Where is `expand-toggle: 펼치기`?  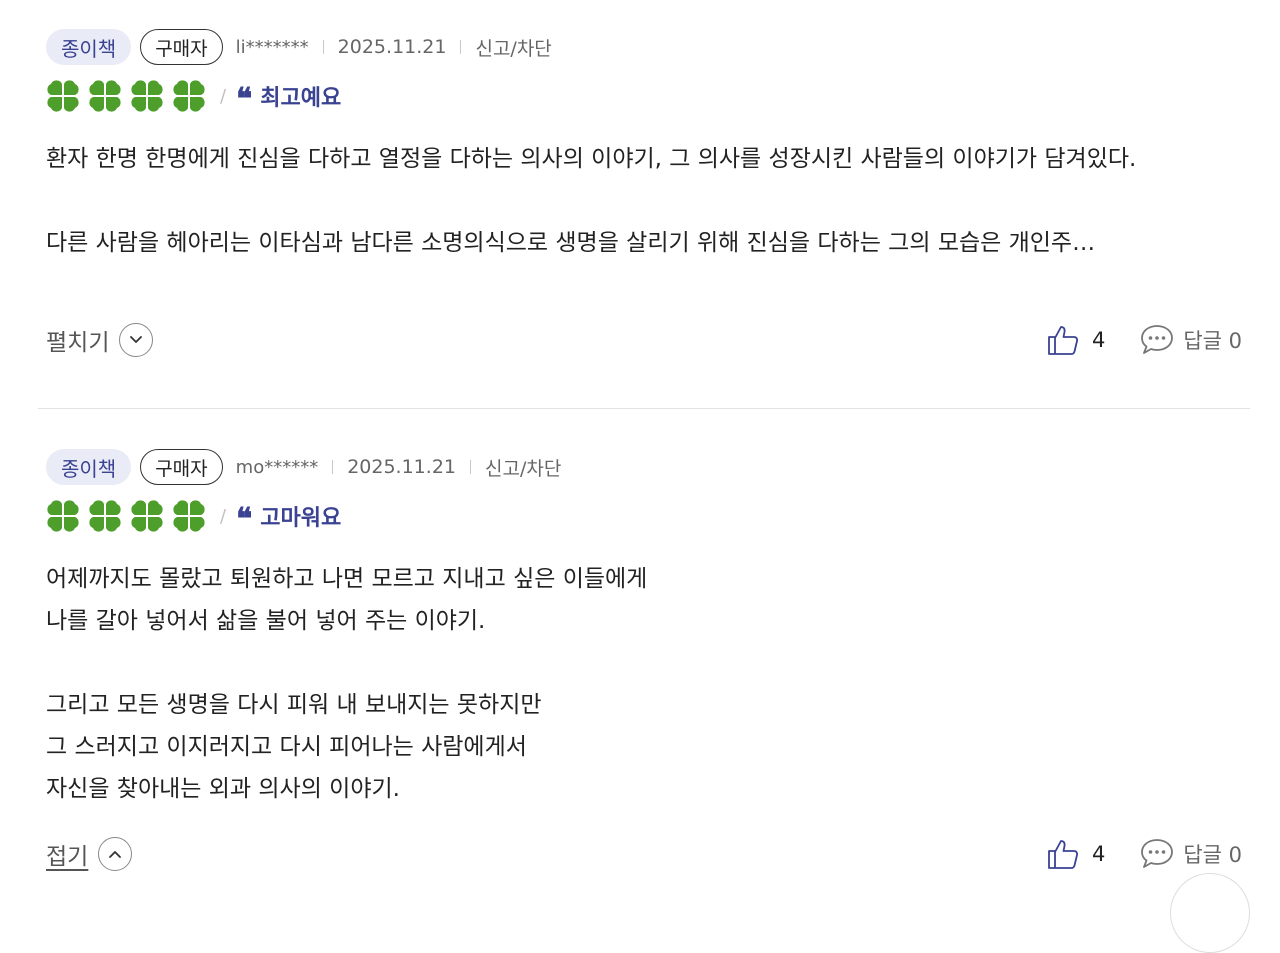 expand-toggle: 펼치기 is located at coordinates (100, 340).